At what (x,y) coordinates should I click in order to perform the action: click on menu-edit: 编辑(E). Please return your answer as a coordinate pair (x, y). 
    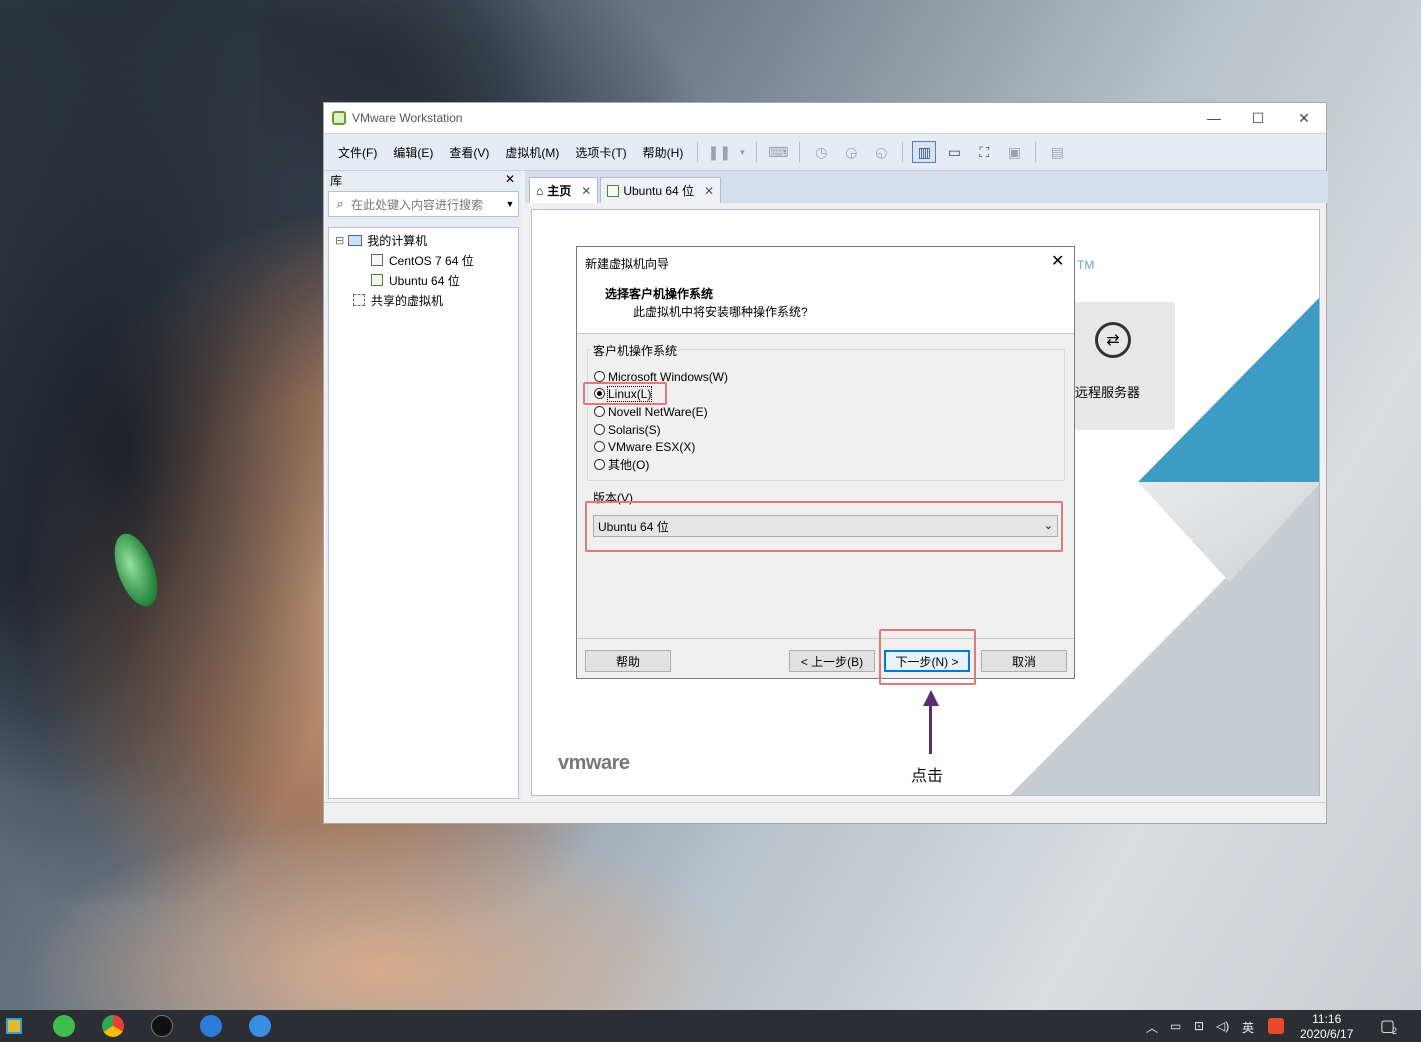
    Looking at the image, I should click on (413, 152).